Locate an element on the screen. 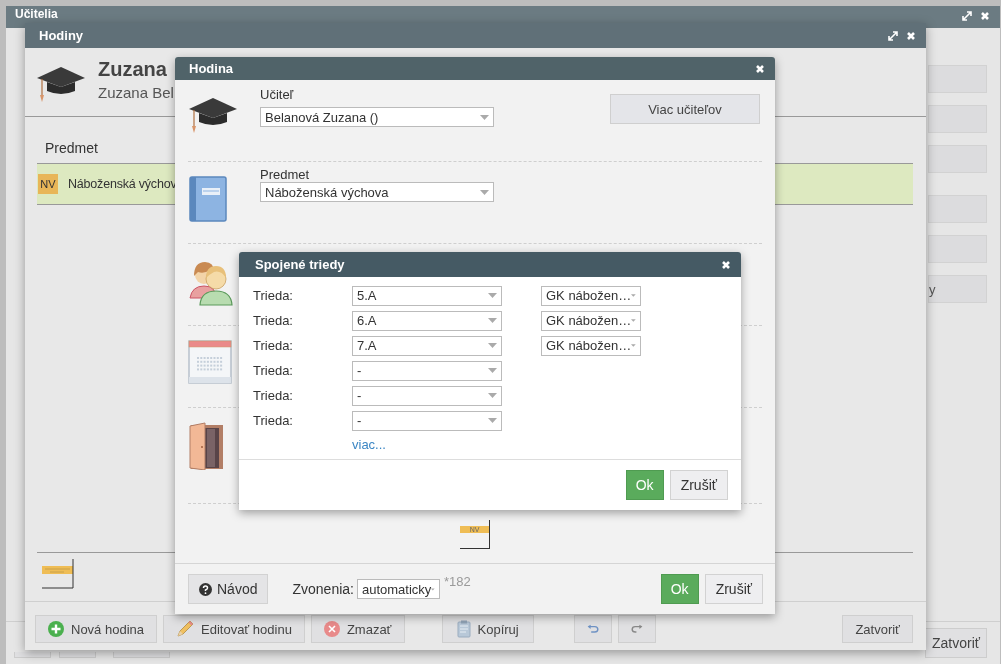  subject-badge: NV is located at coordinates (48, 184).